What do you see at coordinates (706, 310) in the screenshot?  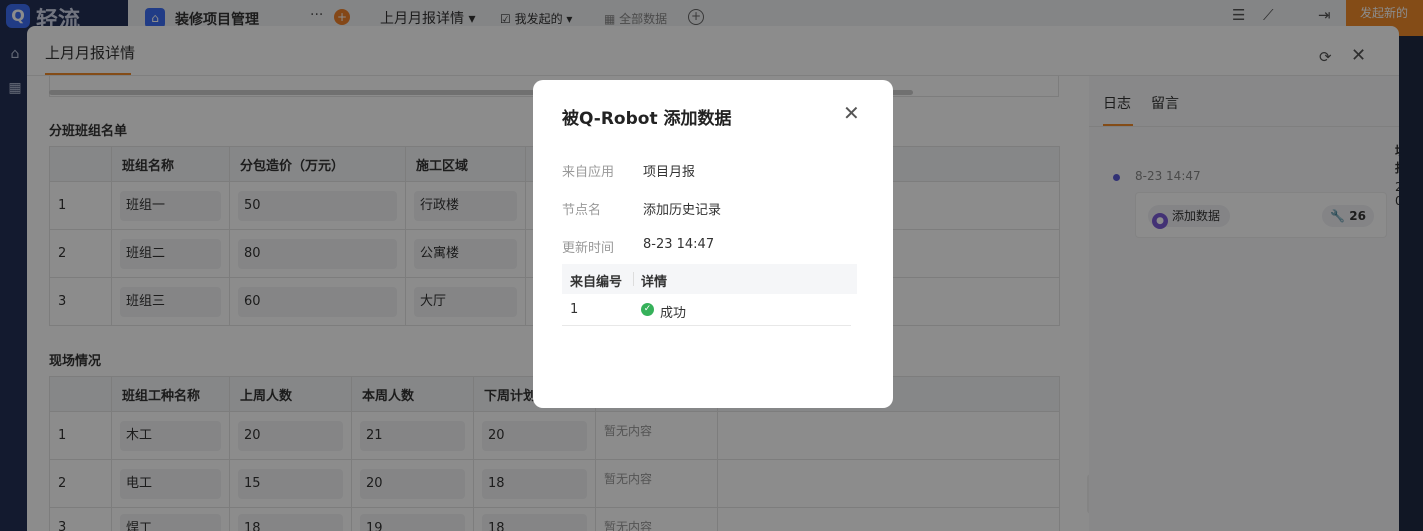 I see `table-row: 1 ✓ 成功` at bounding box center [706, 310].